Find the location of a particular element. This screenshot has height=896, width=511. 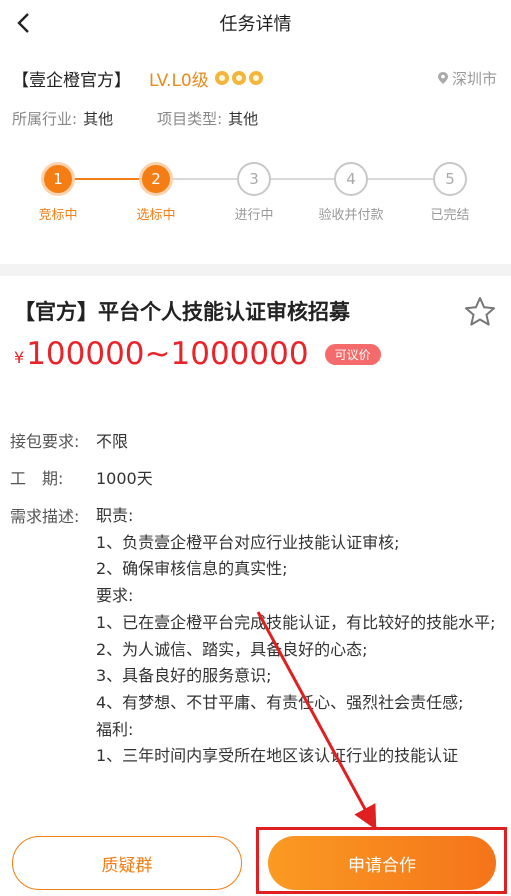

company-row: 【壹企橙官方】 LV.L0级 深圳市 is located at coordinates (254, 78).